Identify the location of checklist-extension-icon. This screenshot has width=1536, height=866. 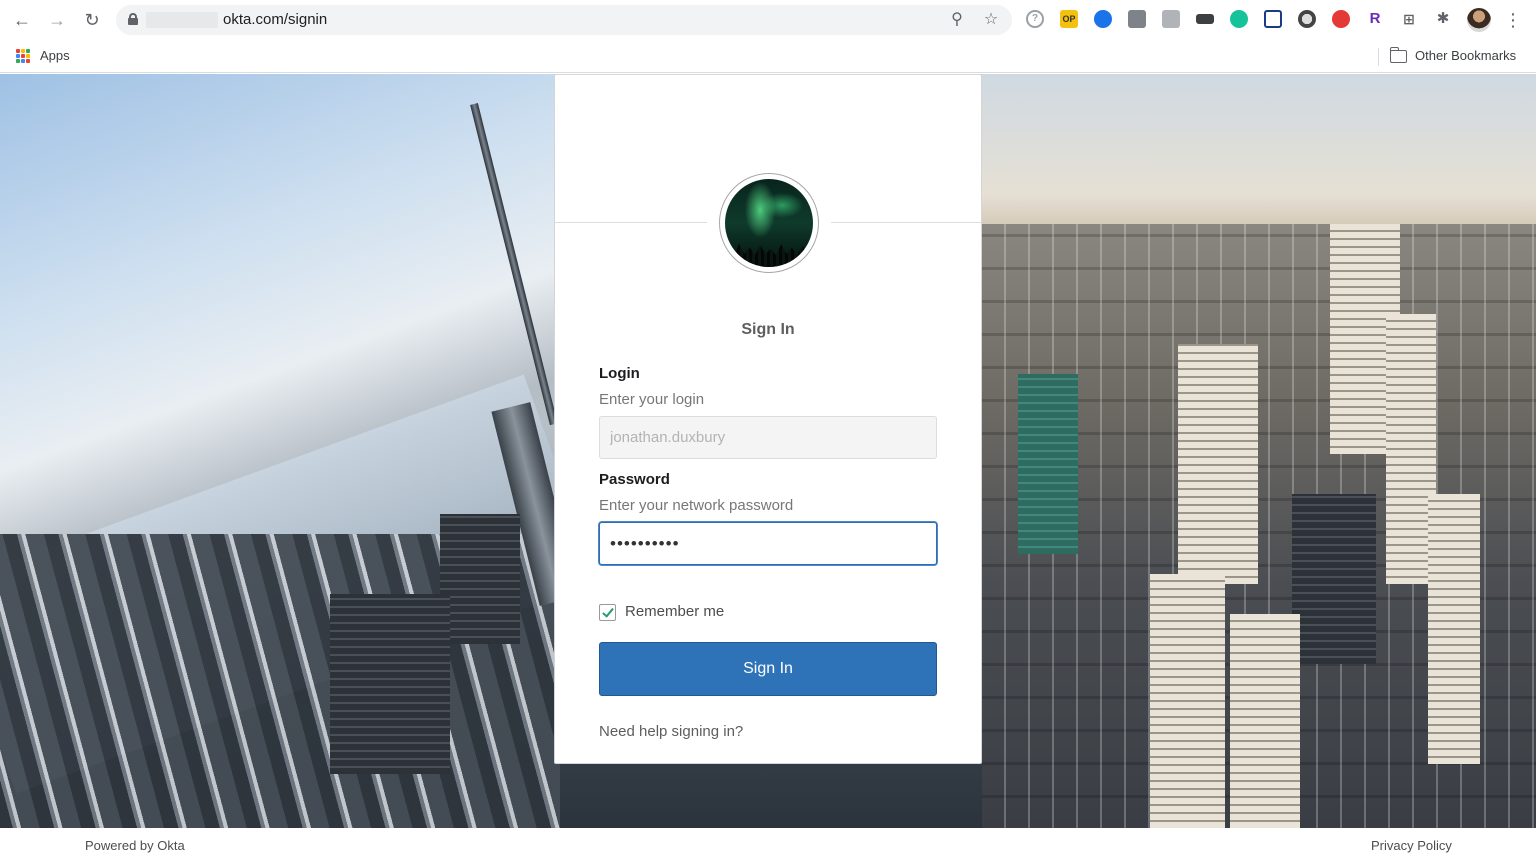
(1273, 19).